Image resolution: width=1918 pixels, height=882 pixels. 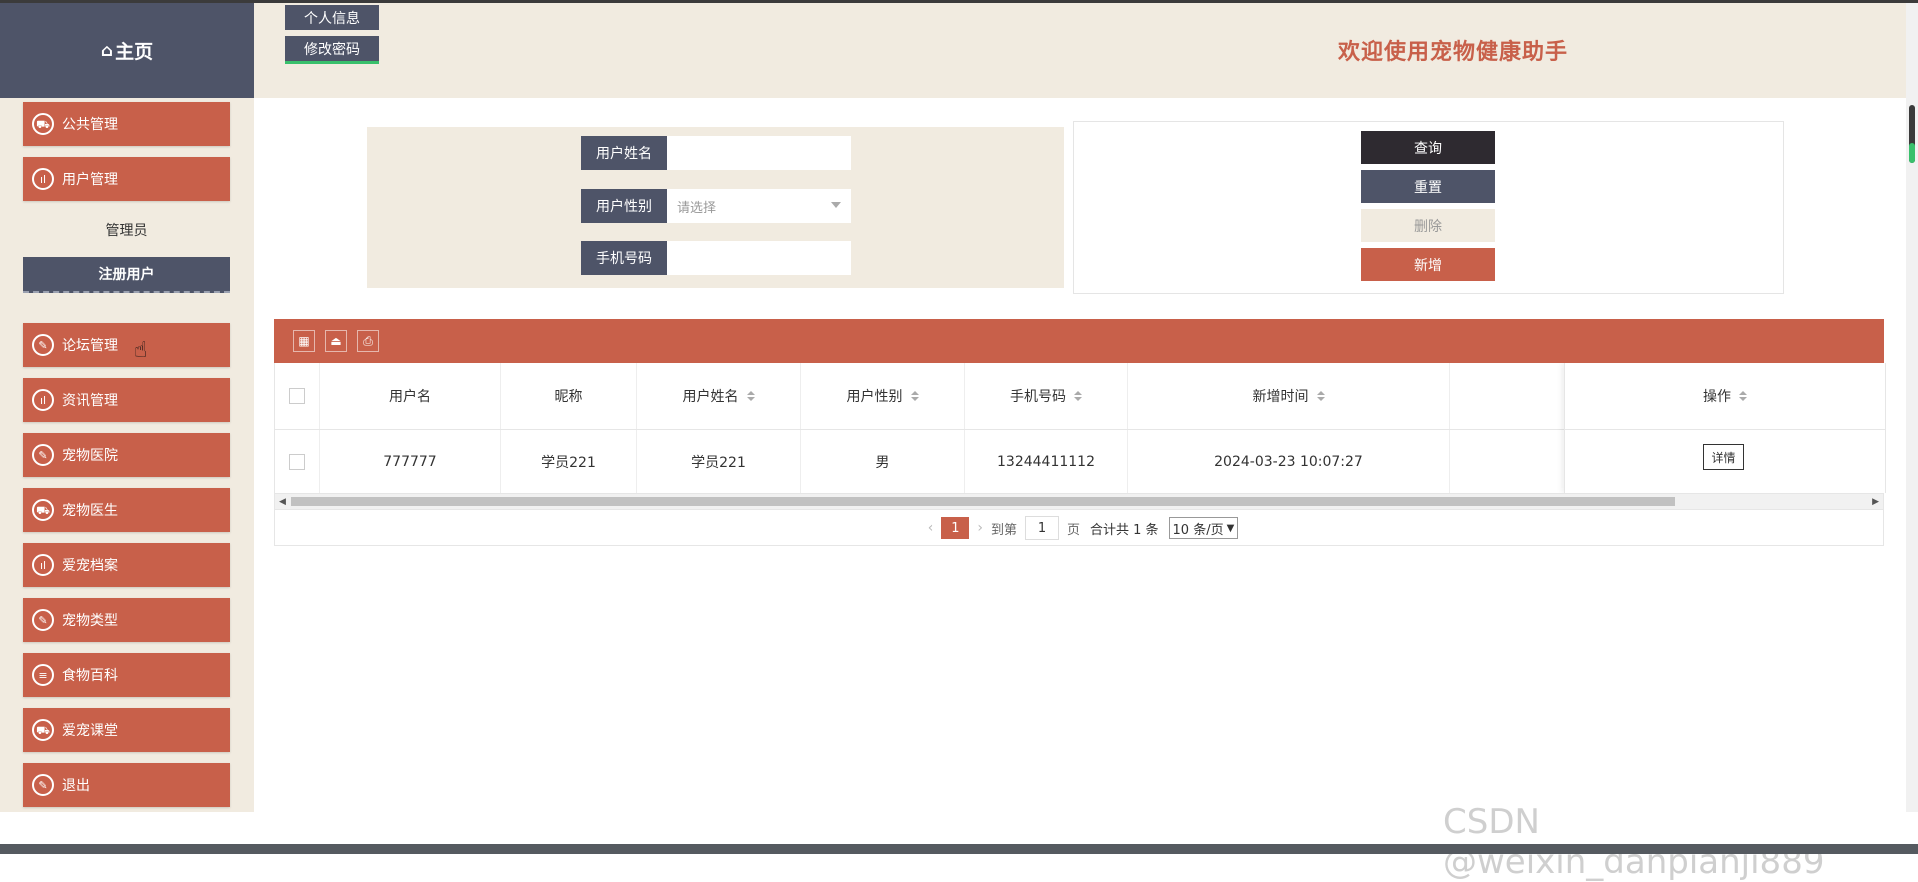 What do you see at coordinates (1073, 530) in the screenshot?
I see `page-label: 页` at bounding box center [1073, 530].